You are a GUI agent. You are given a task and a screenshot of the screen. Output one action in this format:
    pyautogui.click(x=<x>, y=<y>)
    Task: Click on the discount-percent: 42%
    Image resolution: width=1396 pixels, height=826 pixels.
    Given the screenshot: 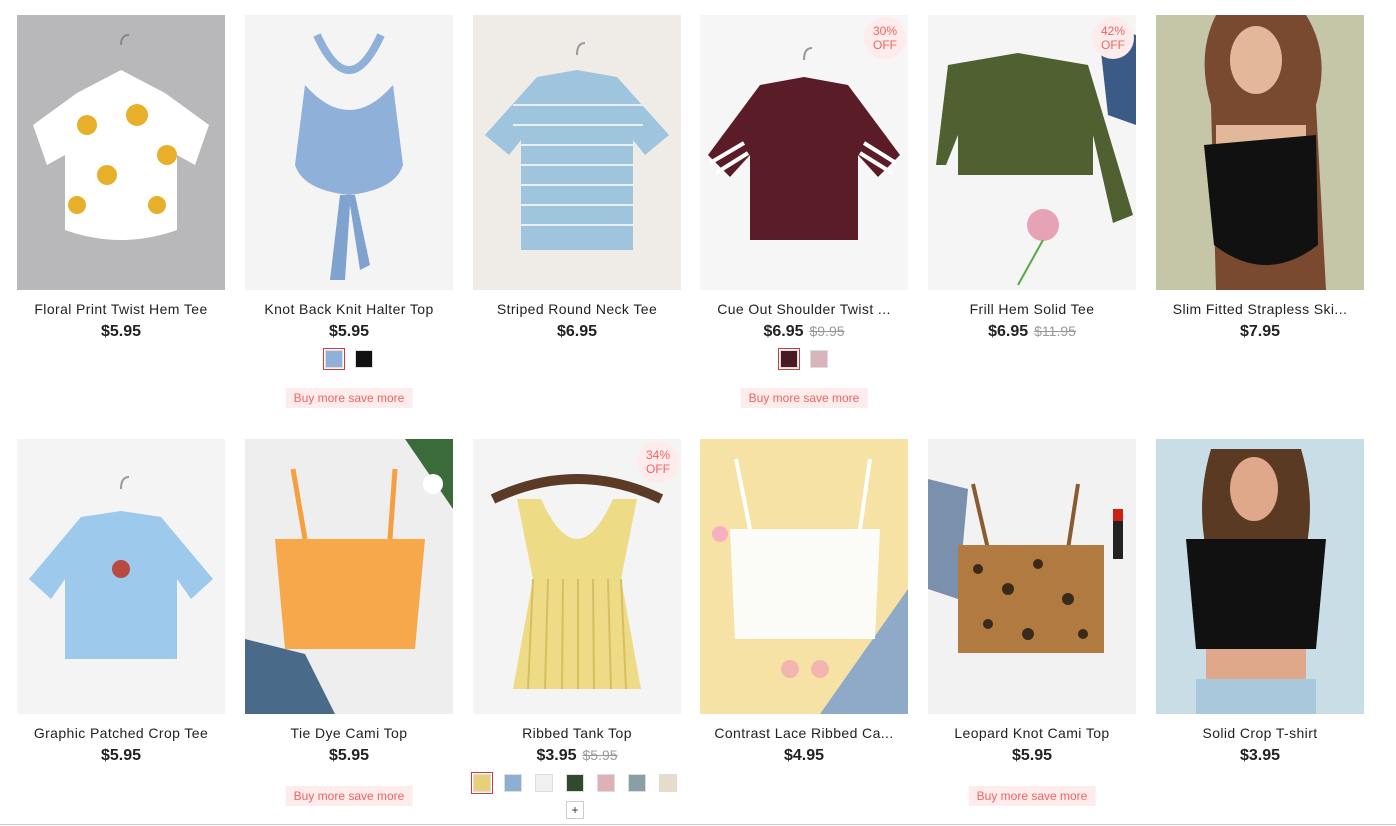 What is the action you would take?
    pyautogui.click(x=1113, y=31)
    